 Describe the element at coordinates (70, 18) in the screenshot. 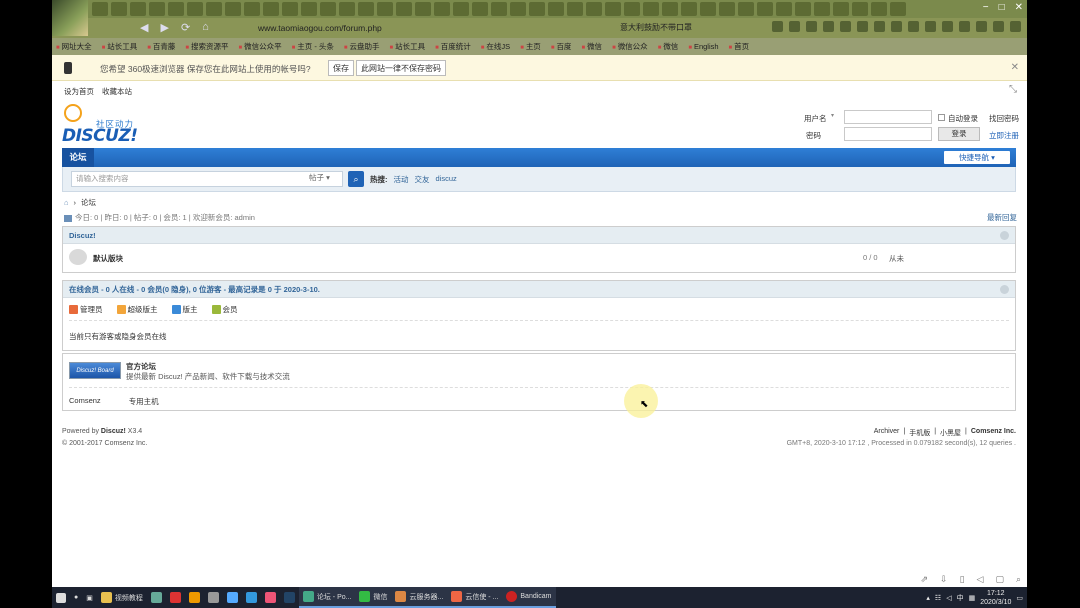

I see `user-avatar` at that location.